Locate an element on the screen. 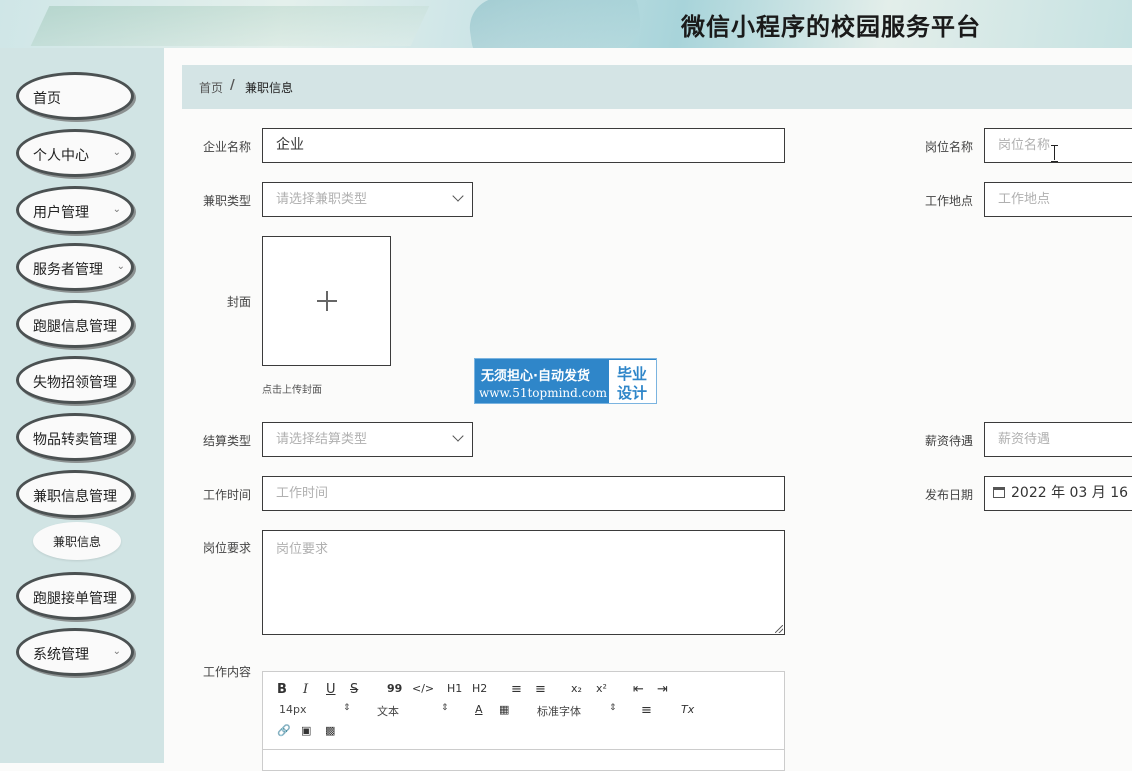 This screenshot has height=771, width=1132. bold-button: B is located at coordinates (282, 689).